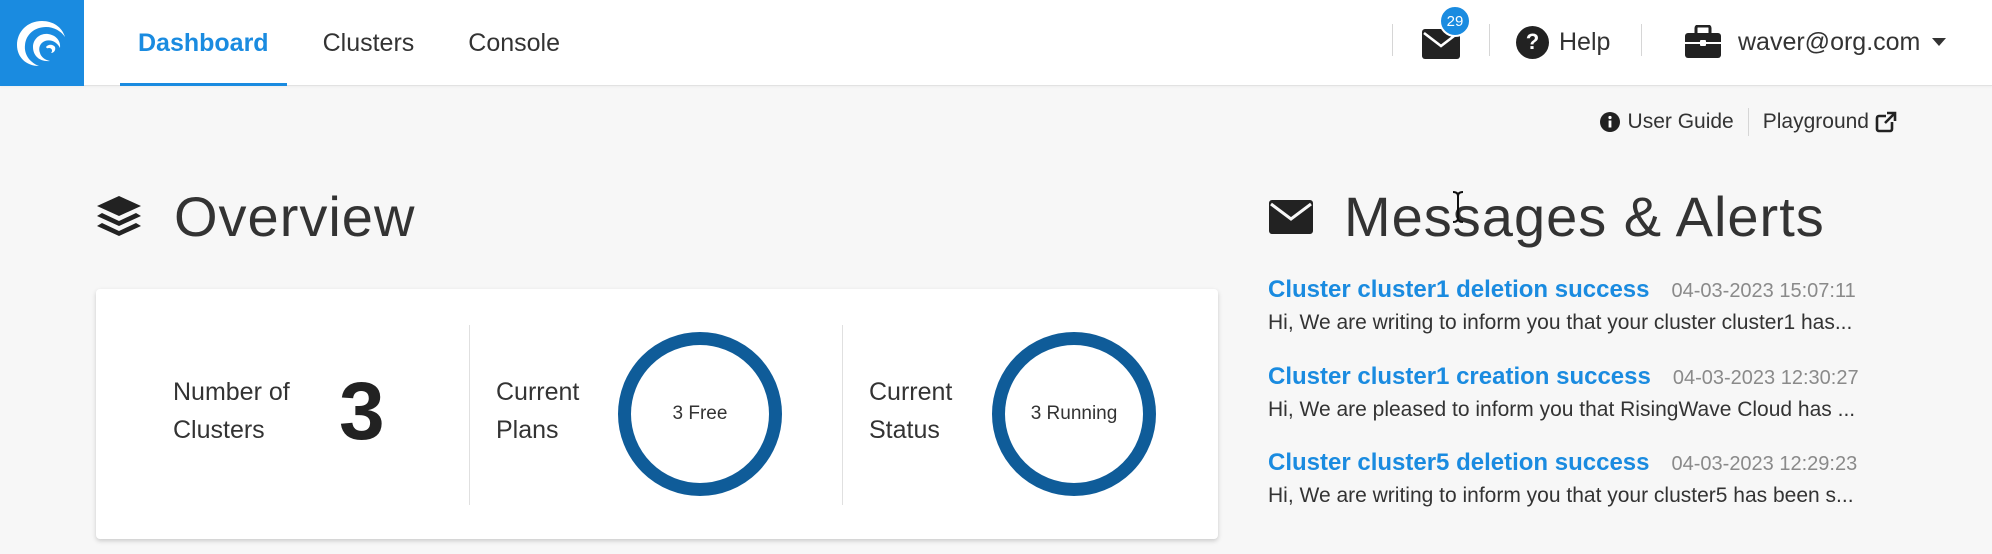 The height and width of the screenshot is (554, 1992). What do you see at coordinates (1609, 122) in the screenshot?
I see `info-circle-icon` at bounding box center [1609, 122].